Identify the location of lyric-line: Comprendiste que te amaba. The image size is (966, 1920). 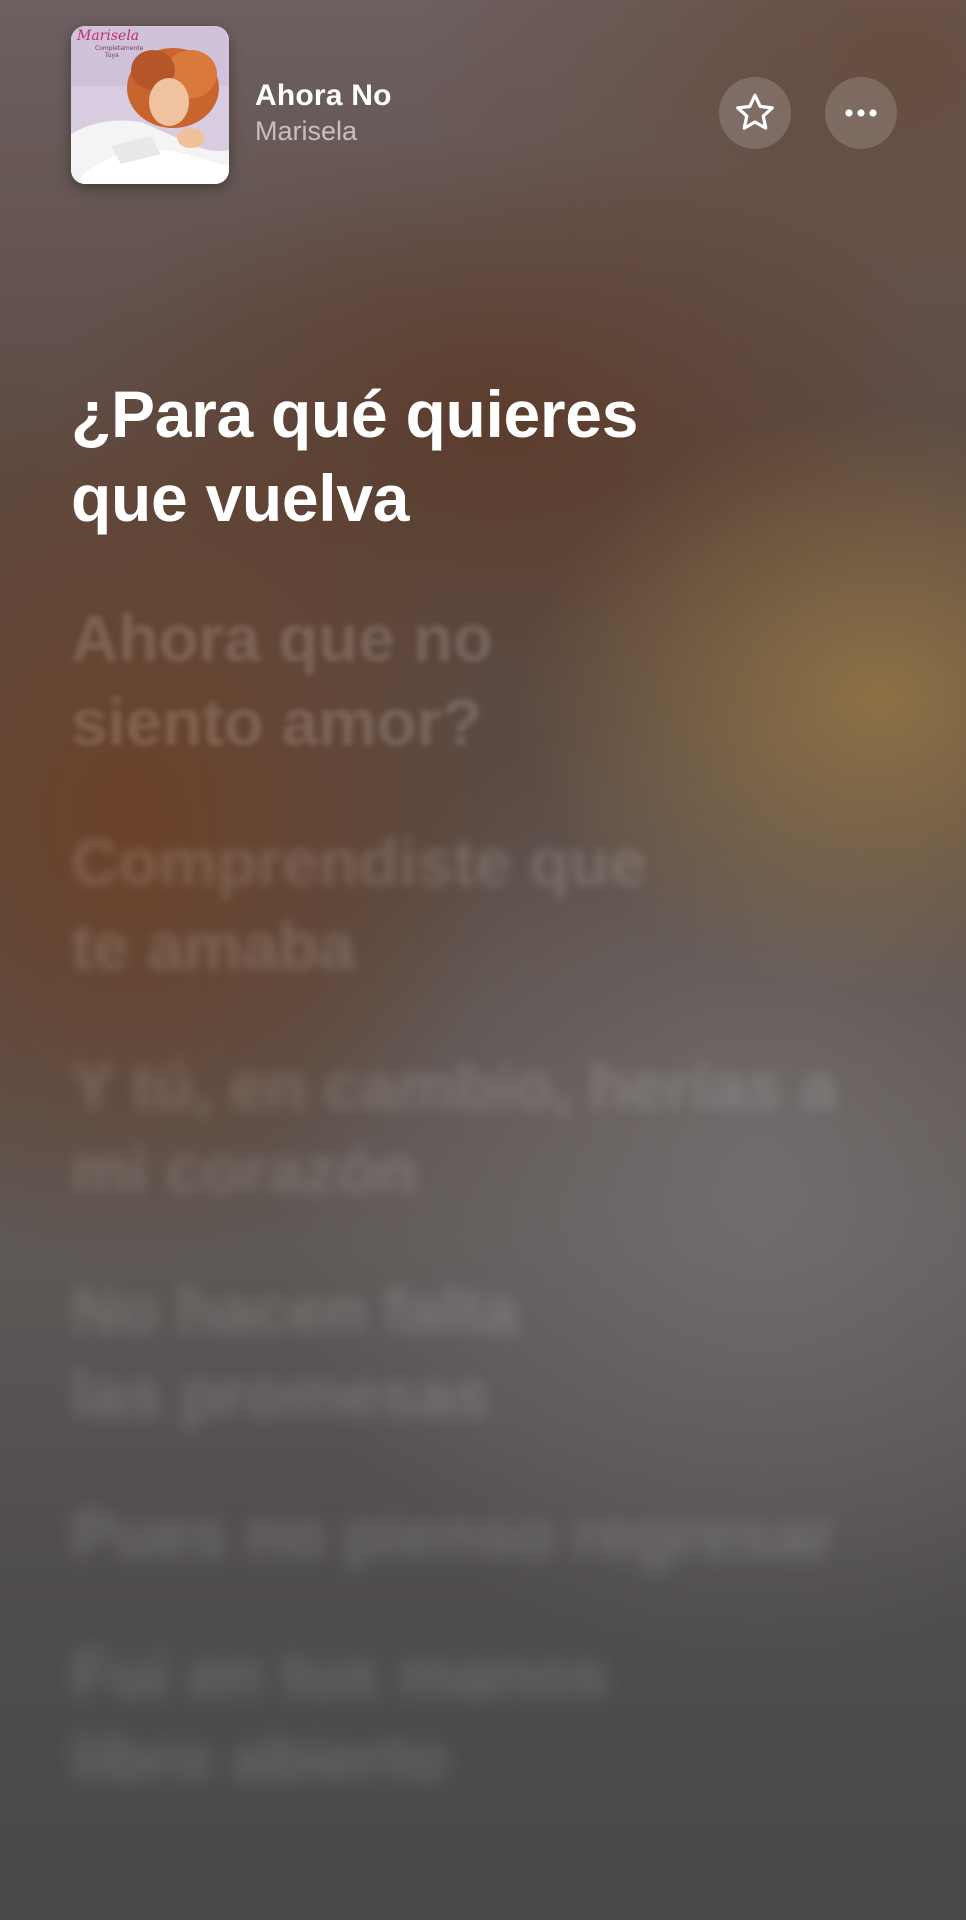
(391, 904).